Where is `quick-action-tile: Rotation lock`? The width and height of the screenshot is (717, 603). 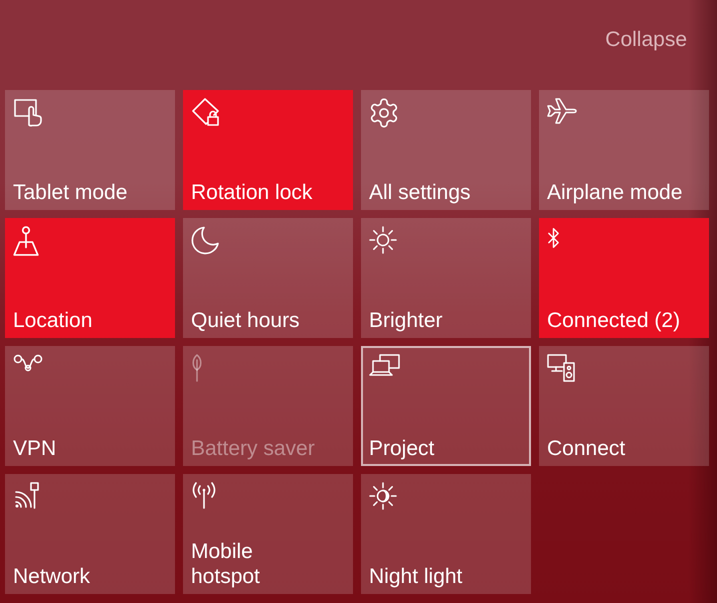 quick-action-tile: Rotation lock is located at coordinates (268, 150).